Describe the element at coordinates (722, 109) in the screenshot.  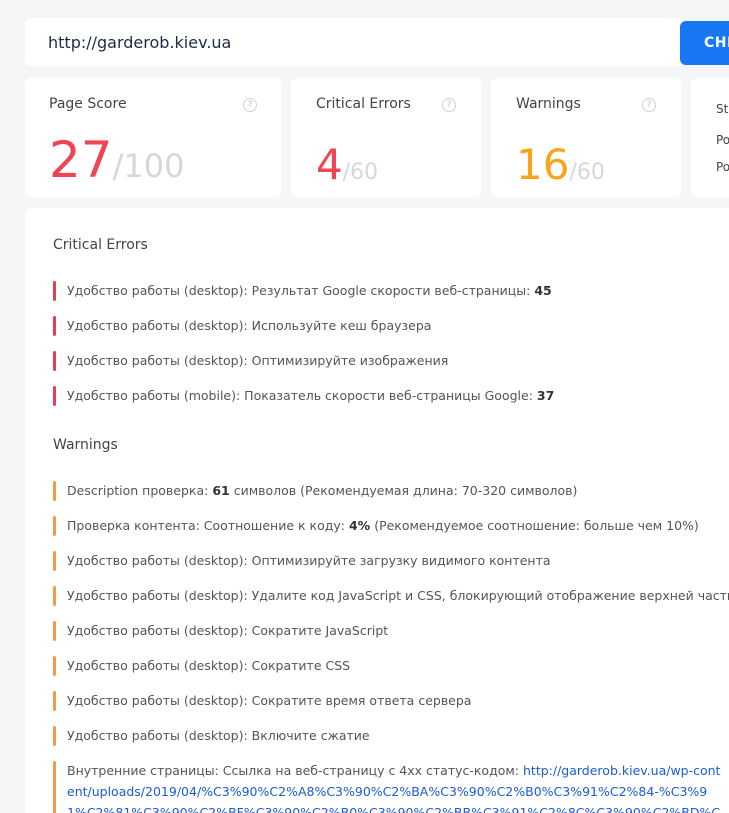
I see `stats-line: St` at that location.